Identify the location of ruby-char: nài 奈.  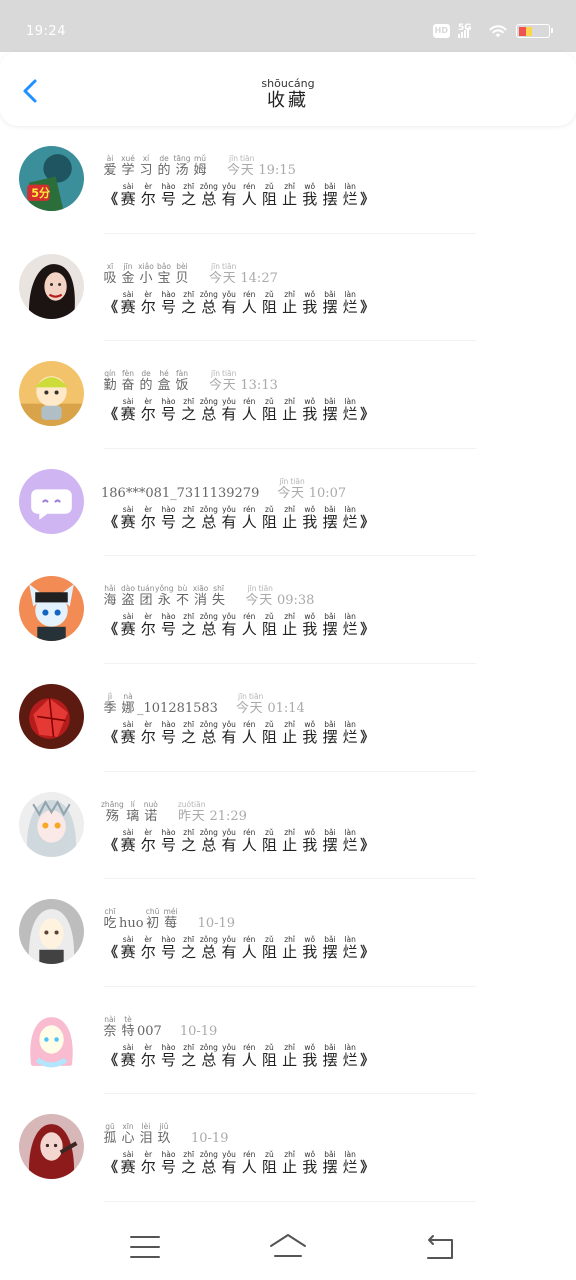
(110, 1027).